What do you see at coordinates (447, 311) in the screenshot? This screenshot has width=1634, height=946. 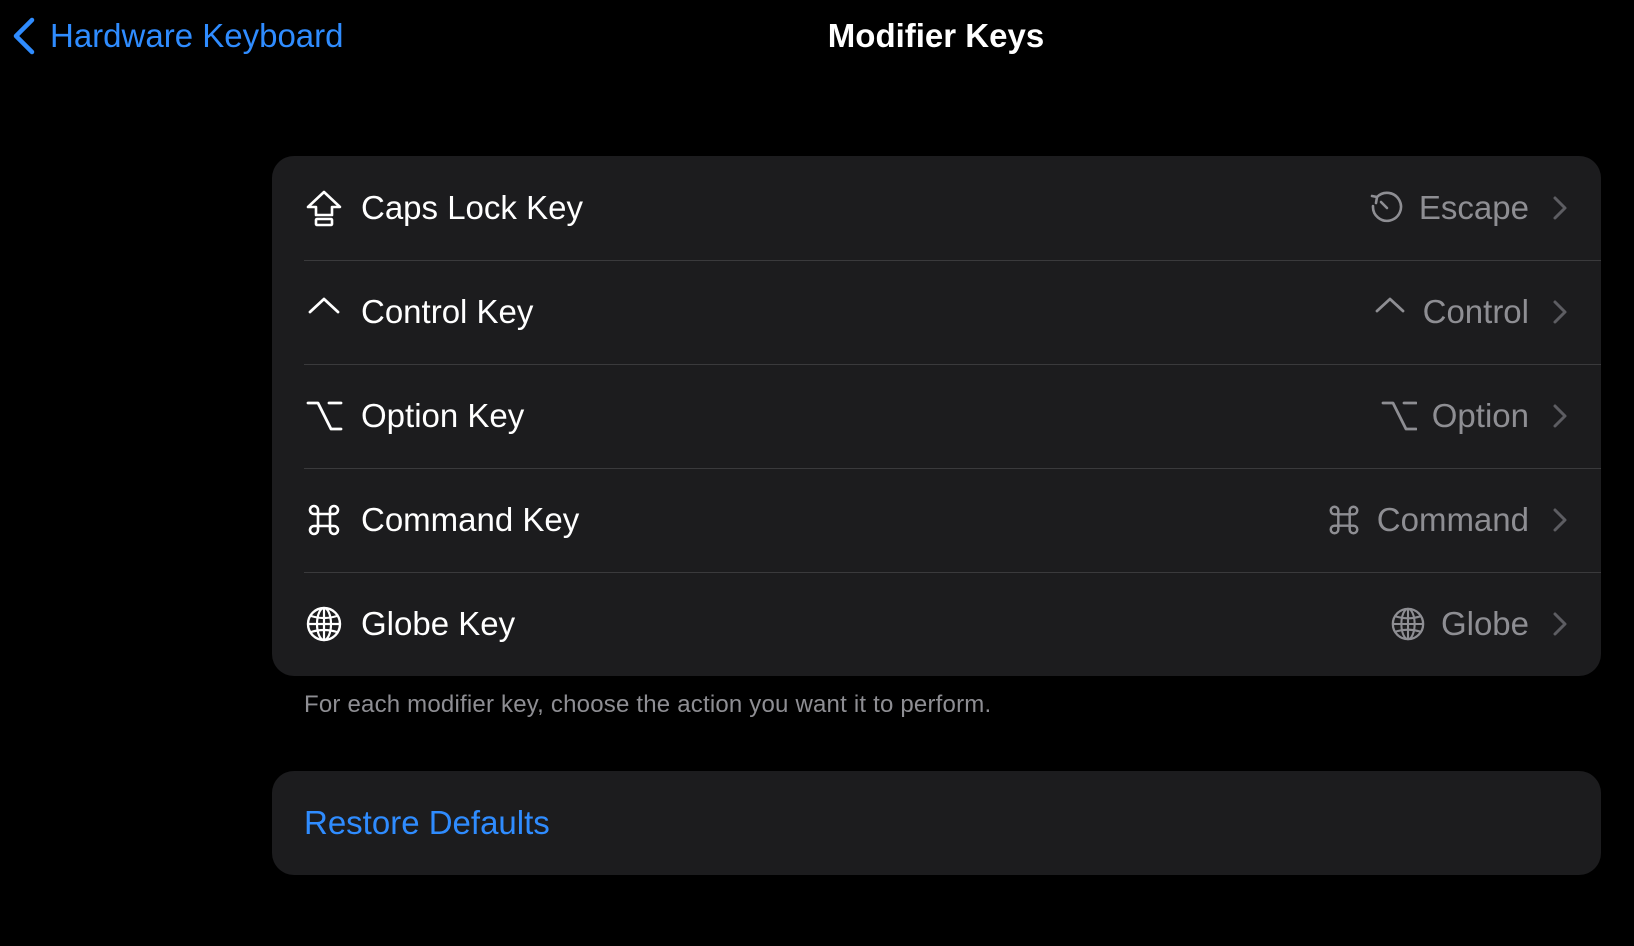 I see `control-key-label: Control Key` at bounding box center [447, 311].